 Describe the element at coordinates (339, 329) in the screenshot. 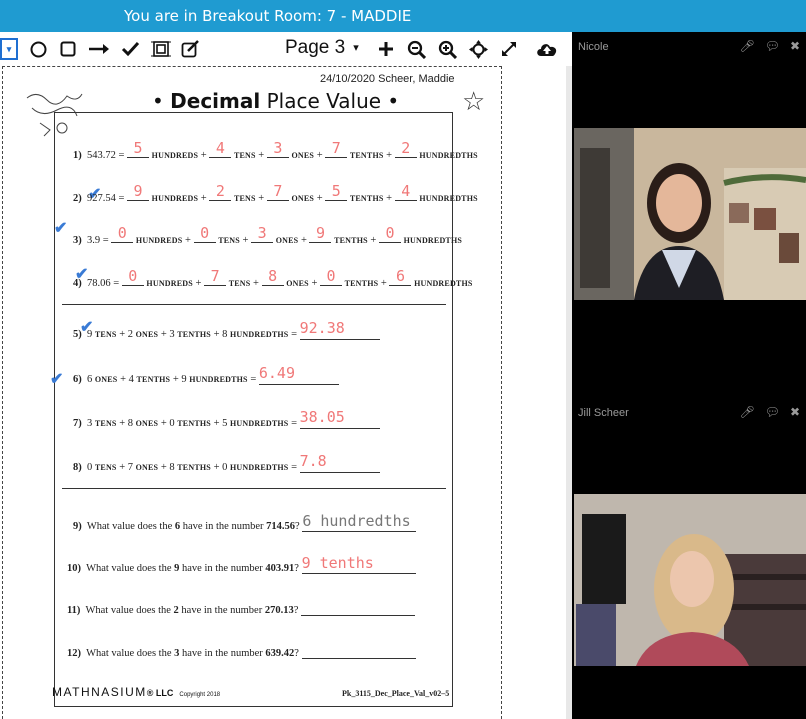

I see `answer-blank: 92.38` at that location.